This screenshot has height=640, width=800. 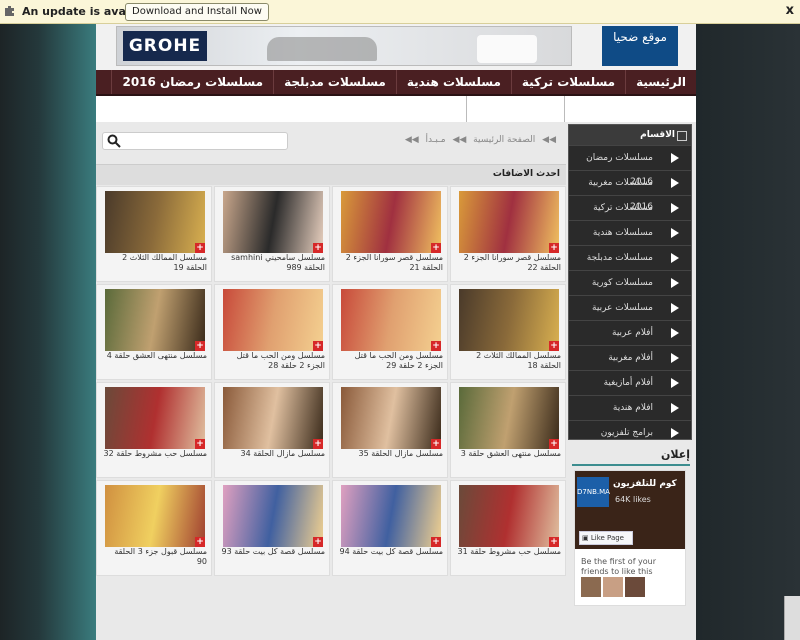 I want to click on sidebar-item: مسلسلات تركية, so click(x=630, y=207).